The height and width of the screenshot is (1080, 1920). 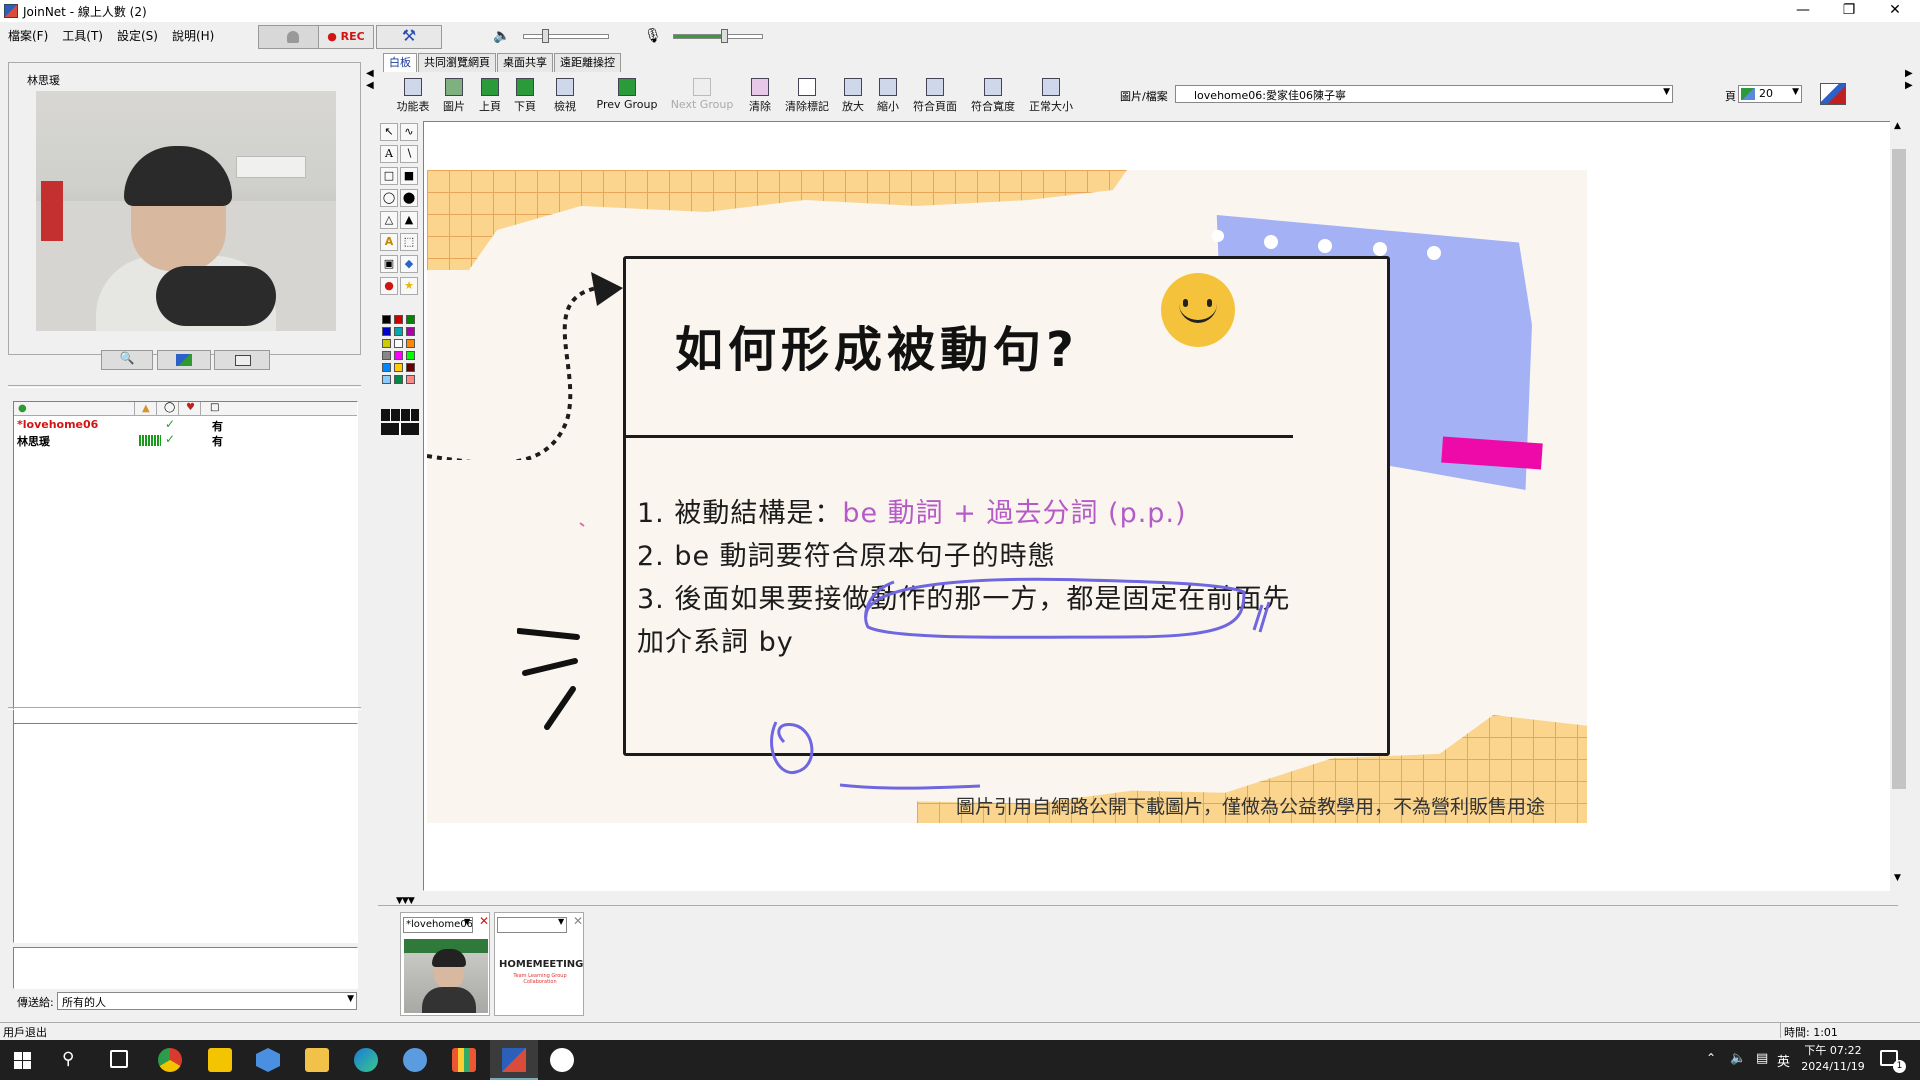 I want to click on windows-start-icon, so click(x=22, y=1060).